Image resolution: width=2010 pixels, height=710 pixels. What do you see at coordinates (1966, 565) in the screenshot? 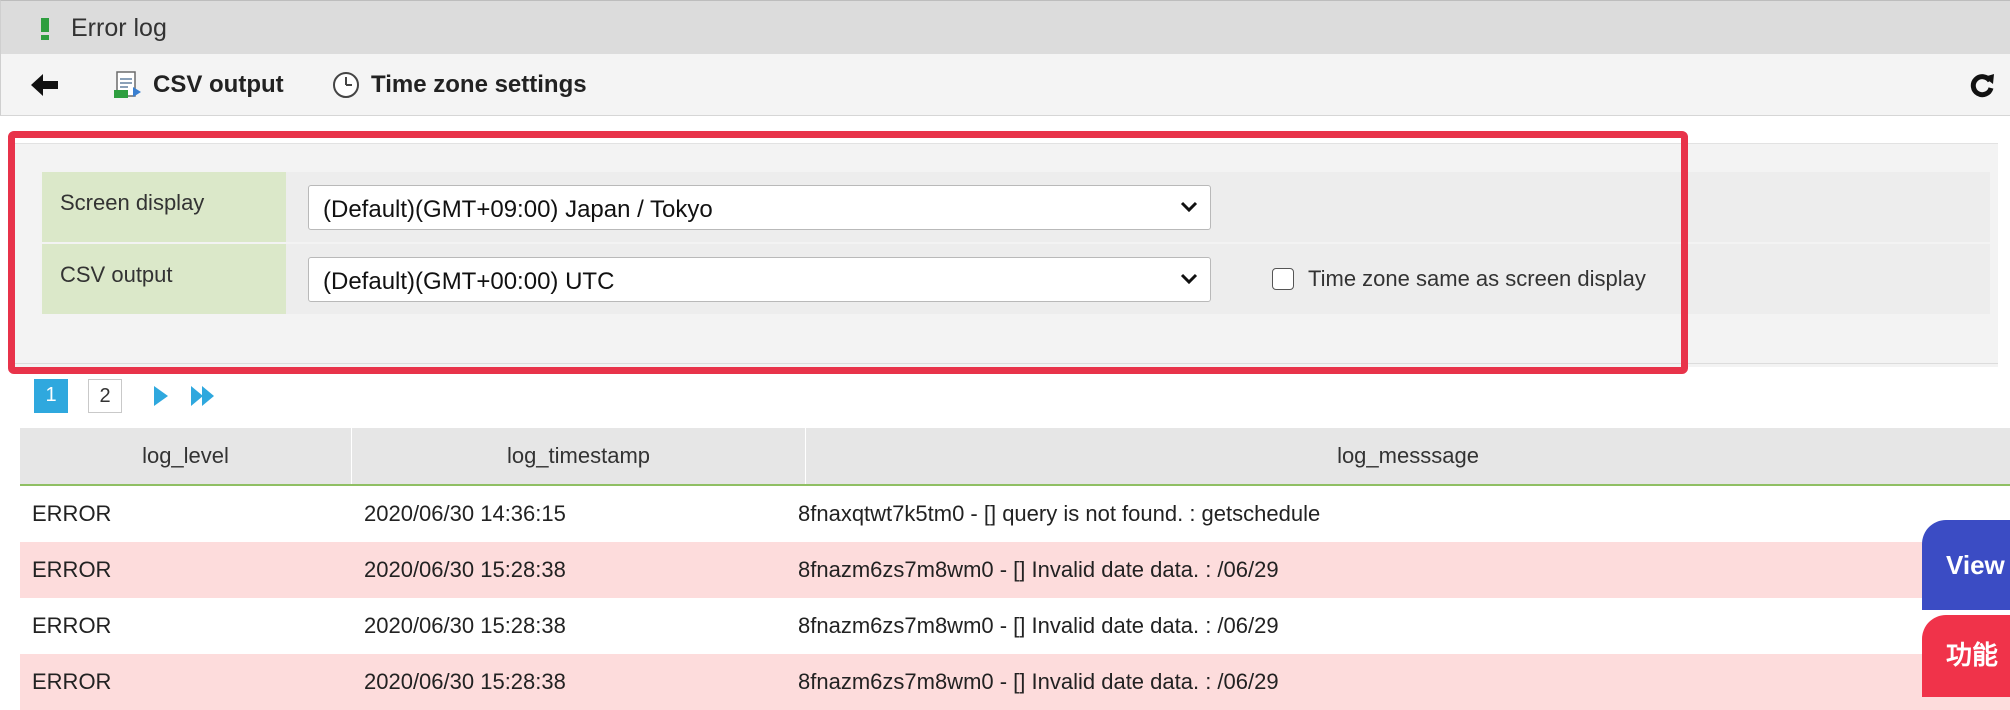
I see `view-side-button: View` at bounding box center [1966, 565].